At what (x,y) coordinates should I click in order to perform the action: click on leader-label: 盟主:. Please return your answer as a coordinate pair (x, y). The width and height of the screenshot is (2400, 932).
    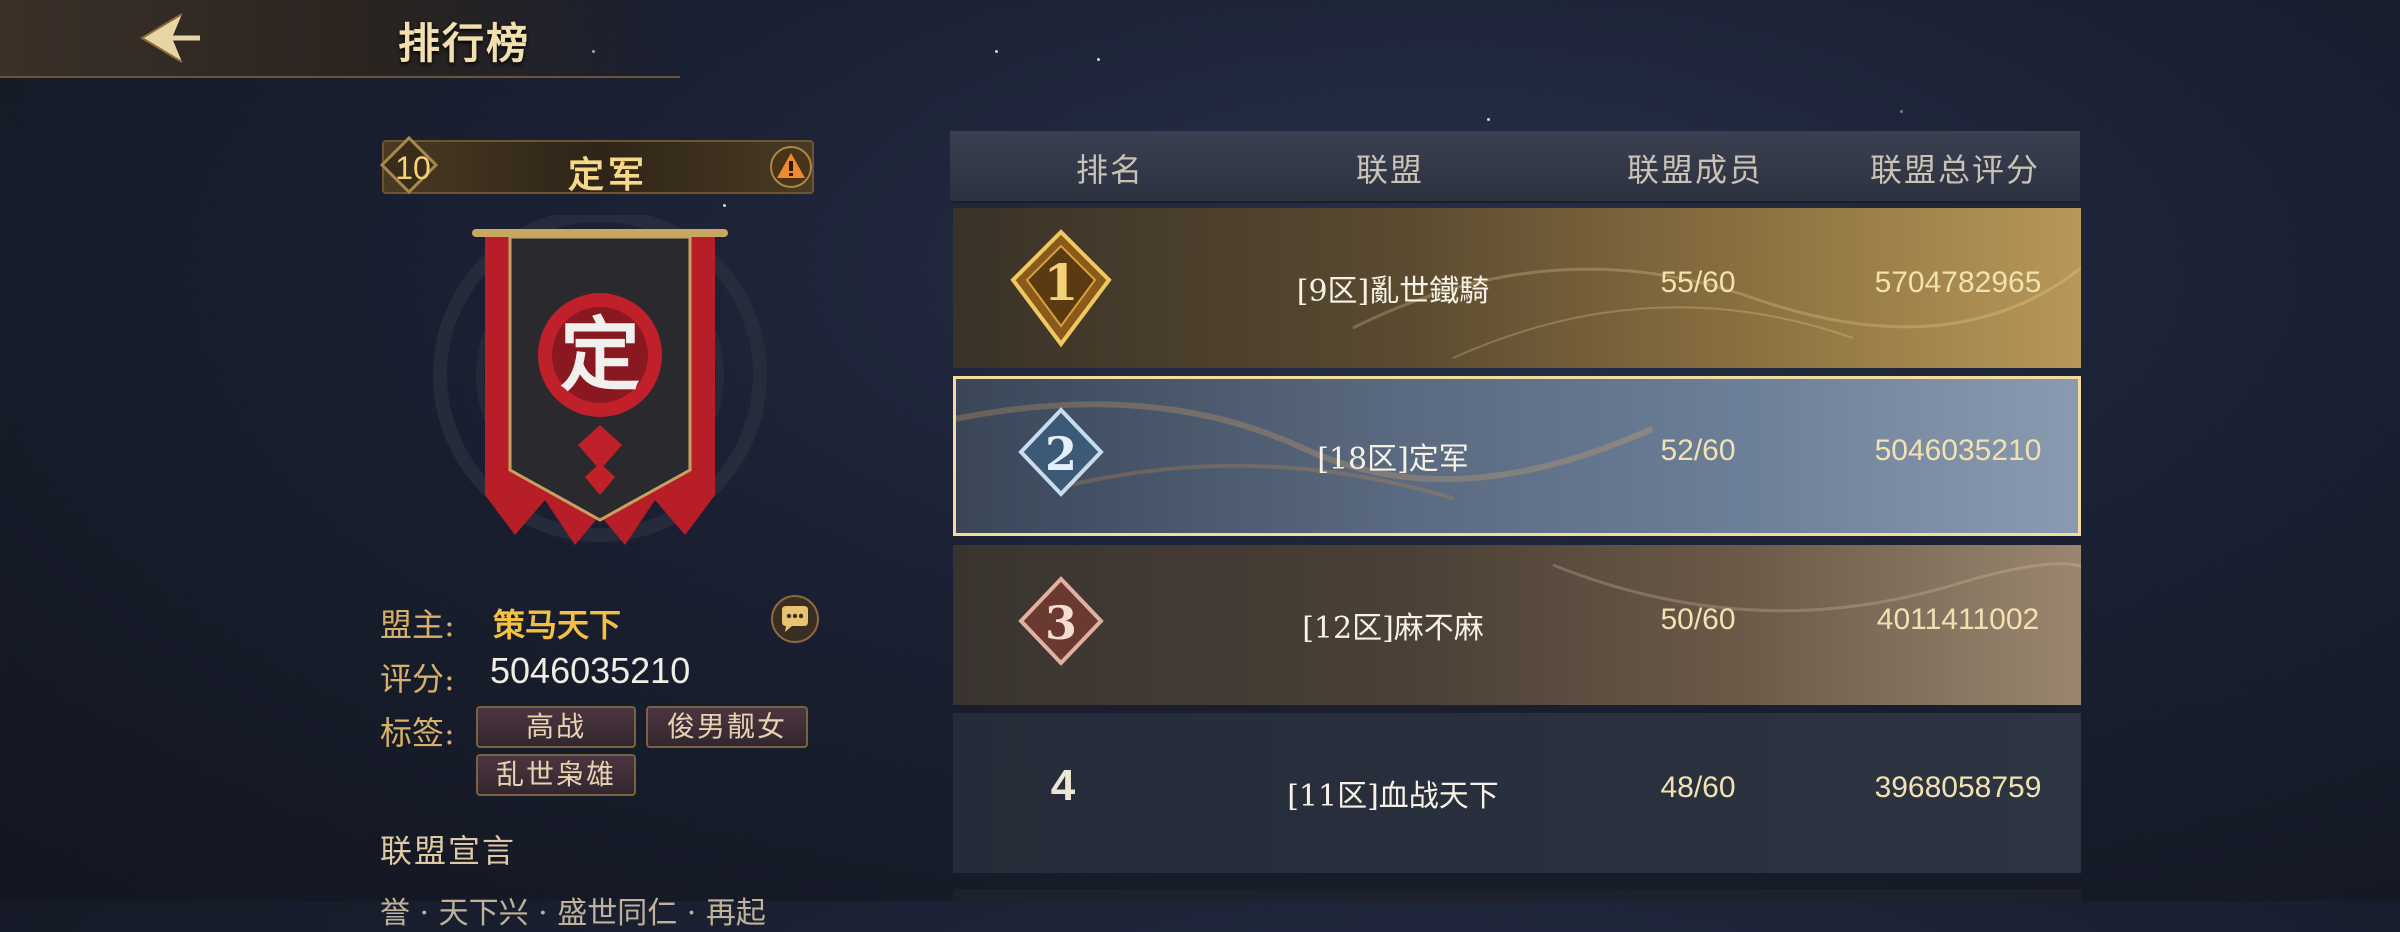
    Looking at the image, I should click on (417, 625).